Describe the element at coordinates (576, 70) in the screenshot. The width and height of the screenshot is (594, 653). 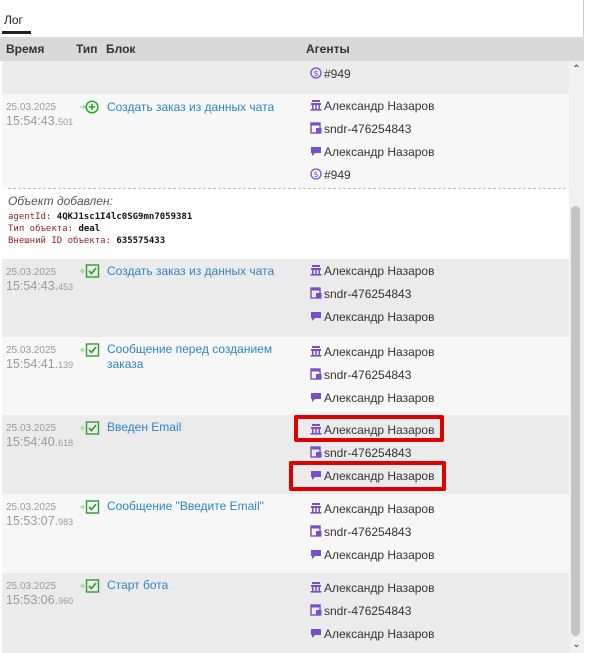
I see `scroll-up-icon: ⌃` at that location.